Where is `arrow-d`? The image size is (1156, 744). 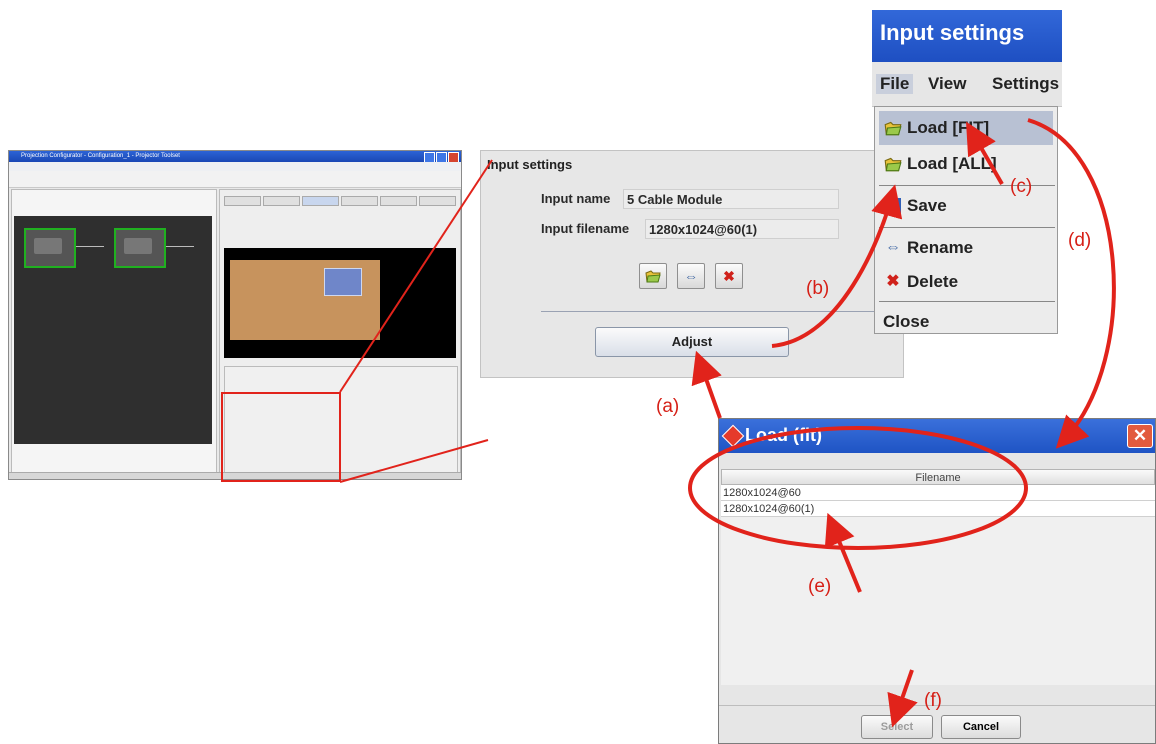
arrow-d is located at coordinates (1071, 283).